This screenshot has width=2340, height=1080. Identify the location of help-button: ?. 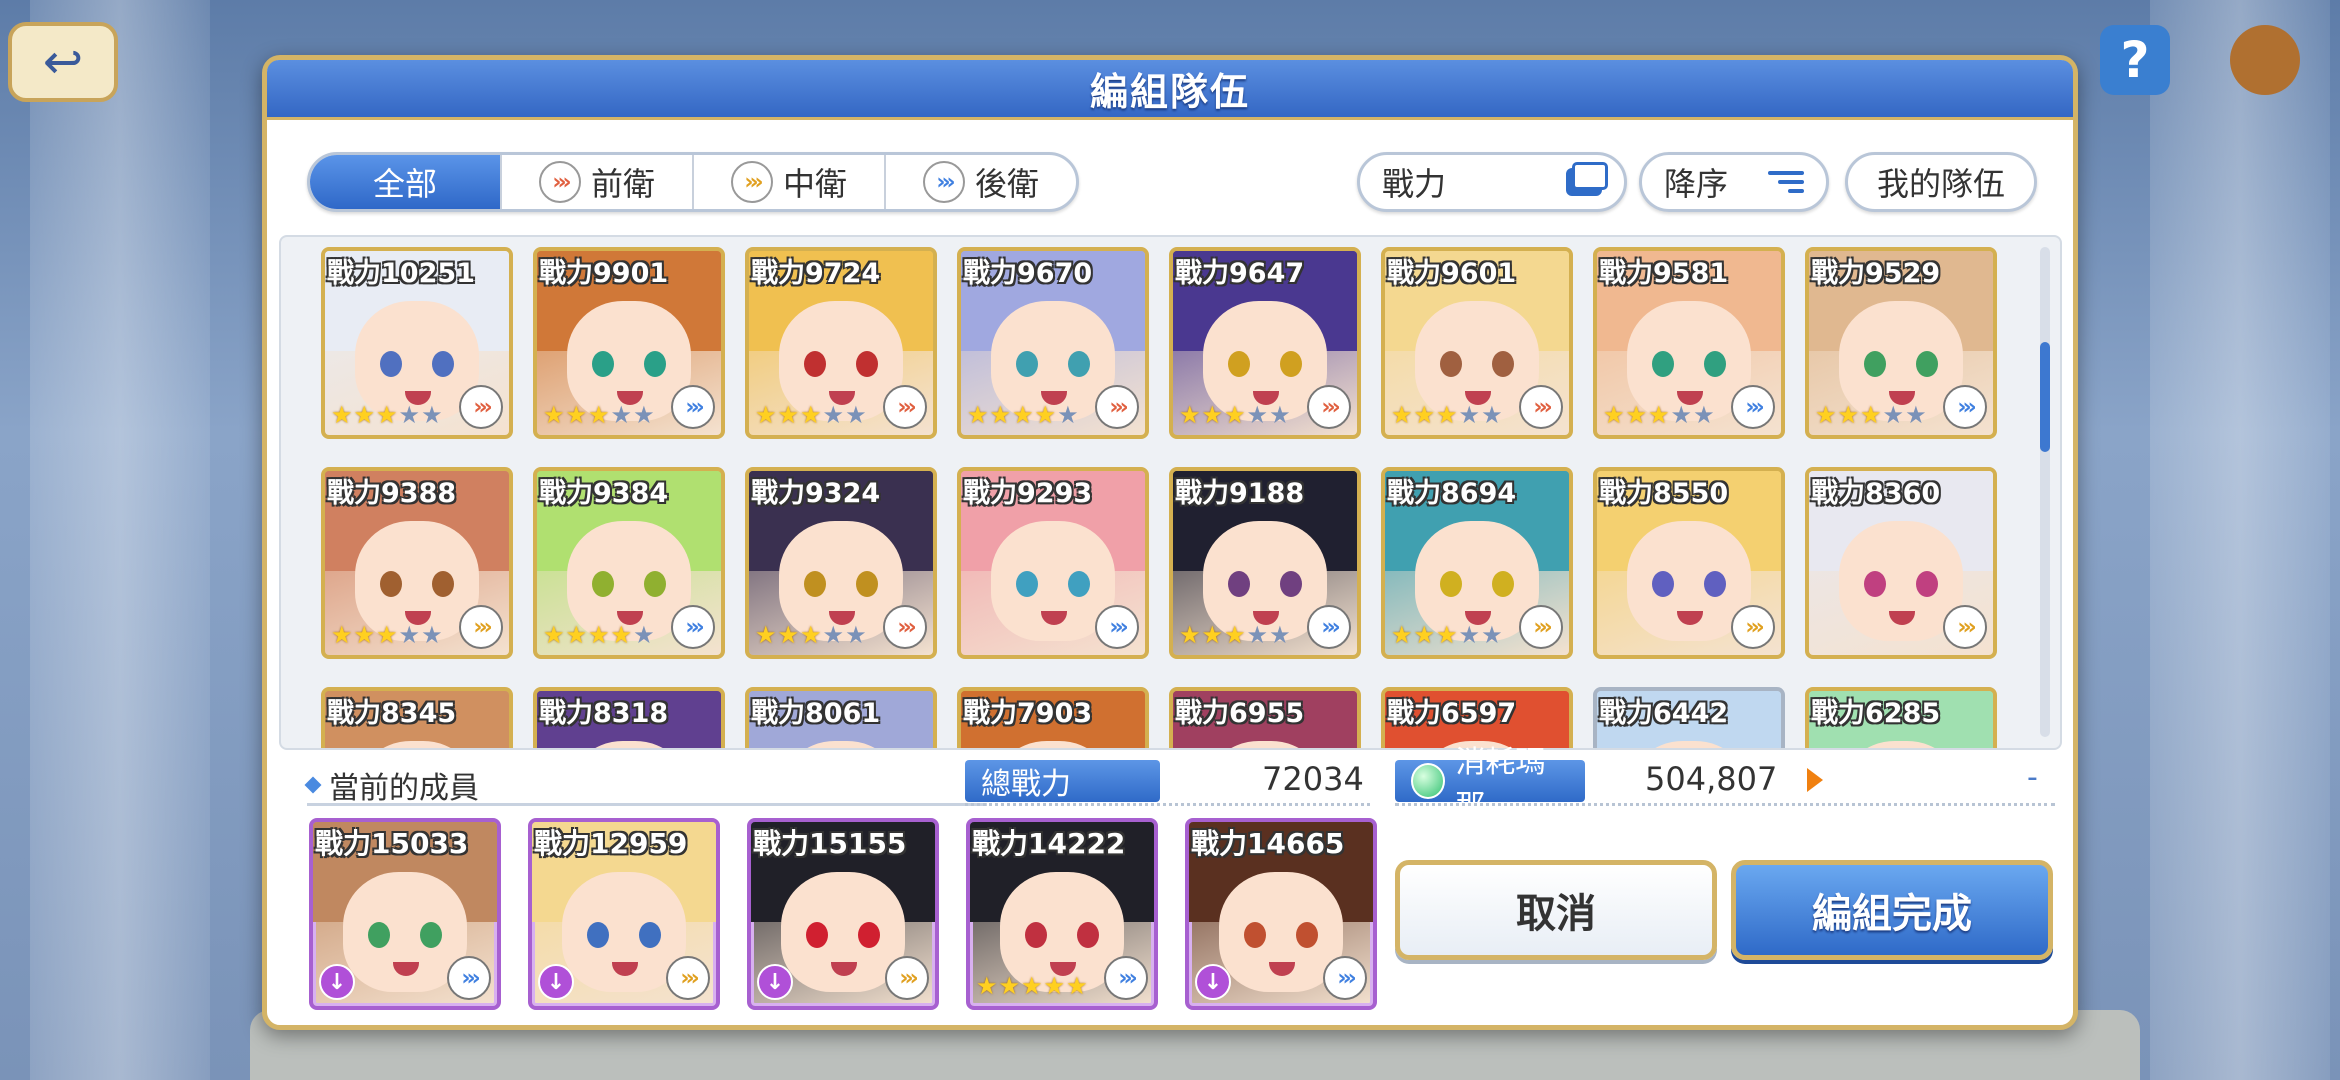
(2135, 60).